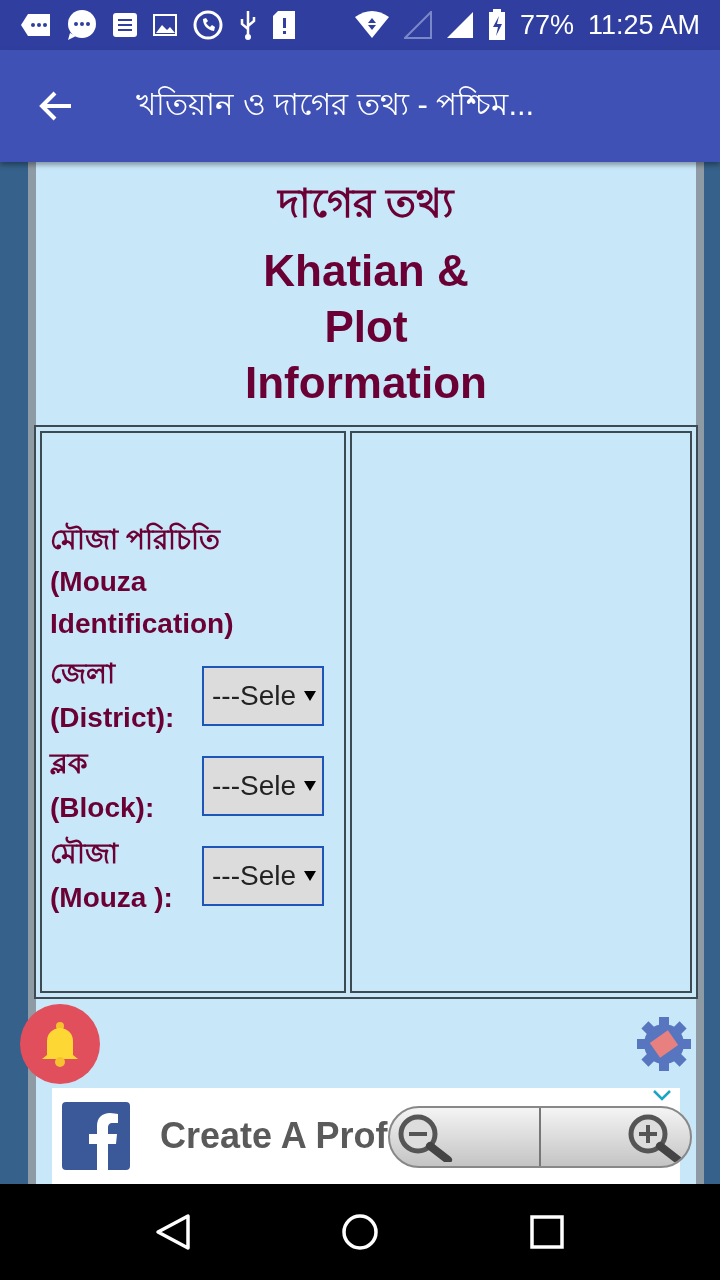  What do you see at coordinates (82, 25) in the screenshot?
I see `chat-icon` at bounding box center [82, 25].